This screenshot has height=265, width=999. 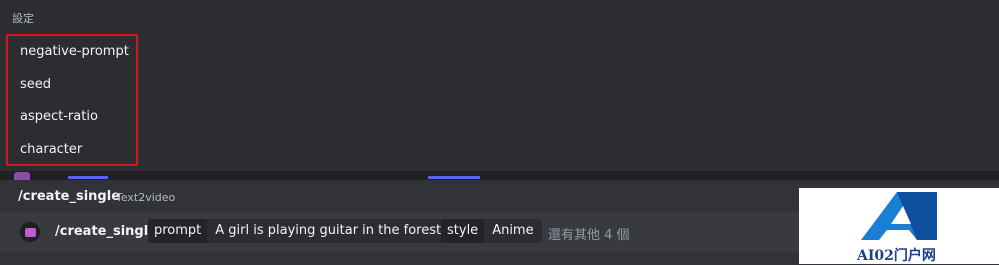 What do you see at coordinates (463, 231) in the screenshot?
I see `option-name: style` at bounding box center [463, 231].